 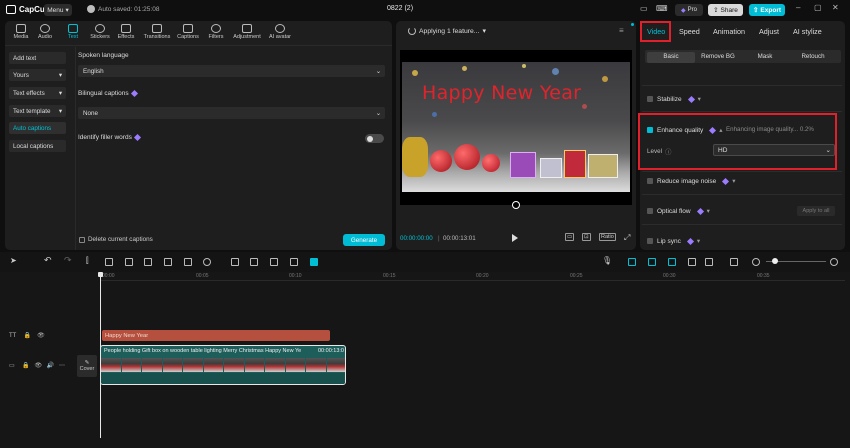 I want to click on fit-icon, so click(x=294, y=262).